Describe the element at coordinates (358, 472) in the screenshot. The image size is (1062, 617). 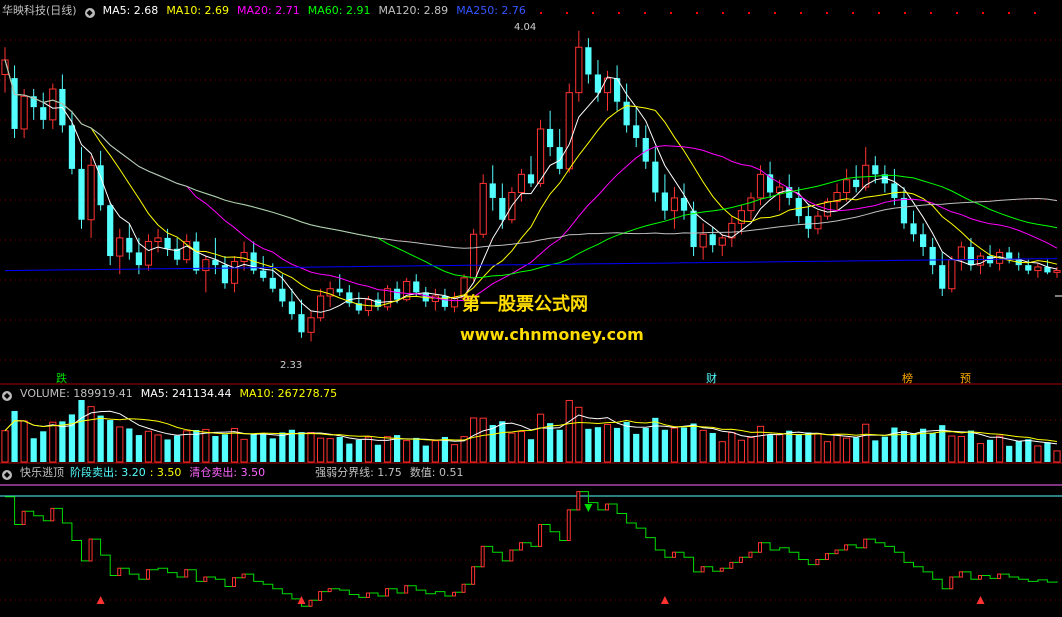
I see `strength-line-label: 强弱分界线: 1.75` at that location.